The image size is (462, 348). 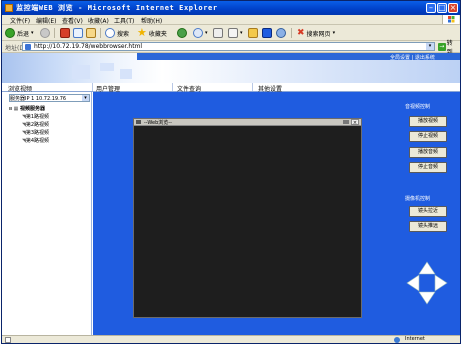 What do you see at coordinates (98, 20) in the screenshot?
I see `menu-favorites: 收藏(A)` at bounding box center [98, 20].